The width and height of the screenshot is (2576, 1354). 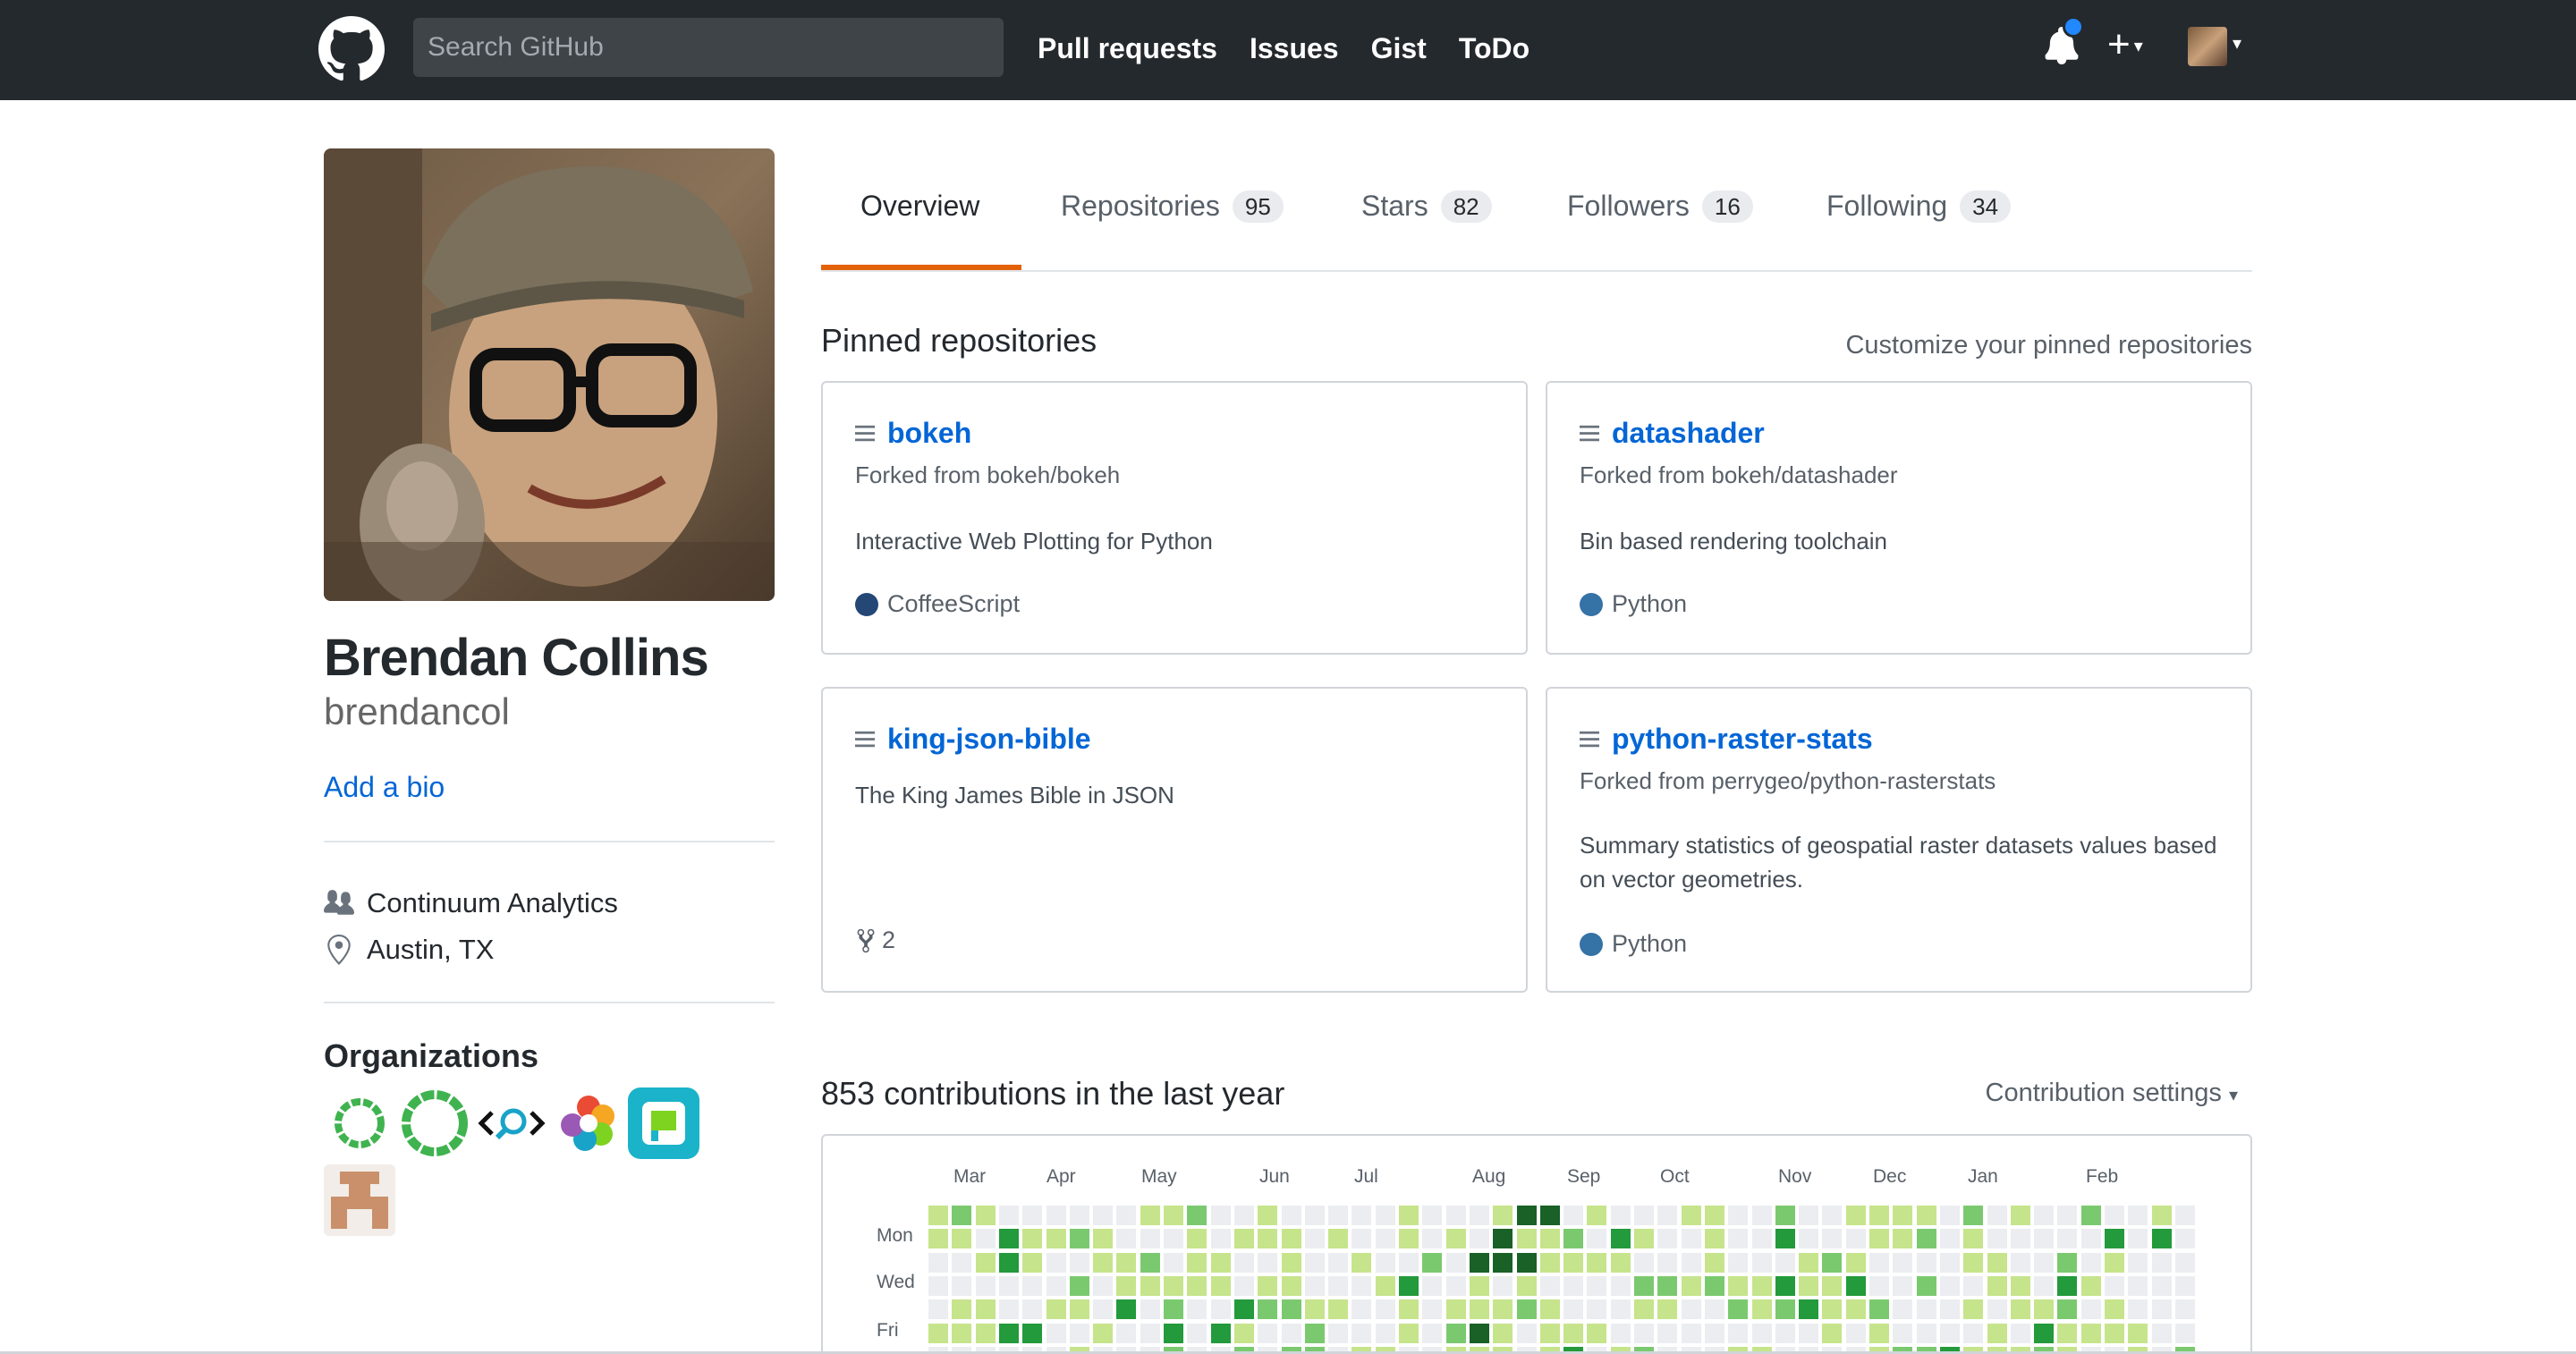 What do you see at coordinates (1426, 206) in the screenshot?
I see `tab-stars: Stars 82` at bounding box center [1426, 206].